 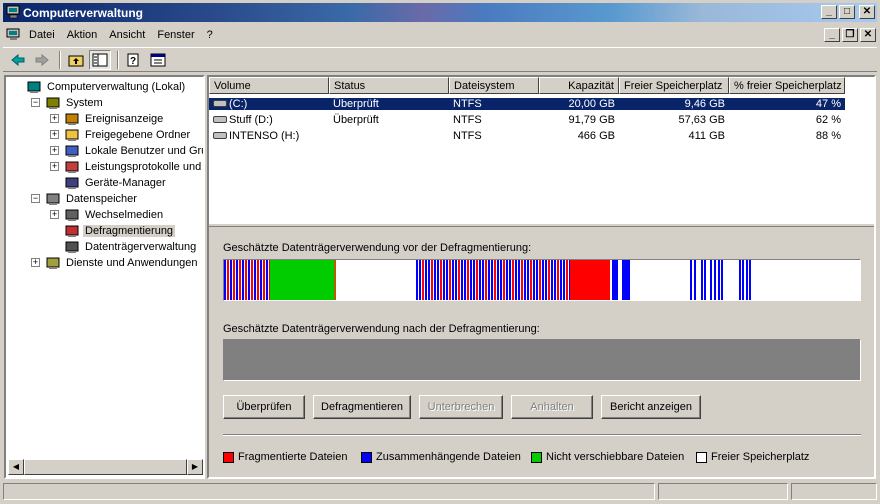 What do you see at coordinates (220, 120) in the screenshot?
I see `drive-icon` at bounding box center [220, 120].